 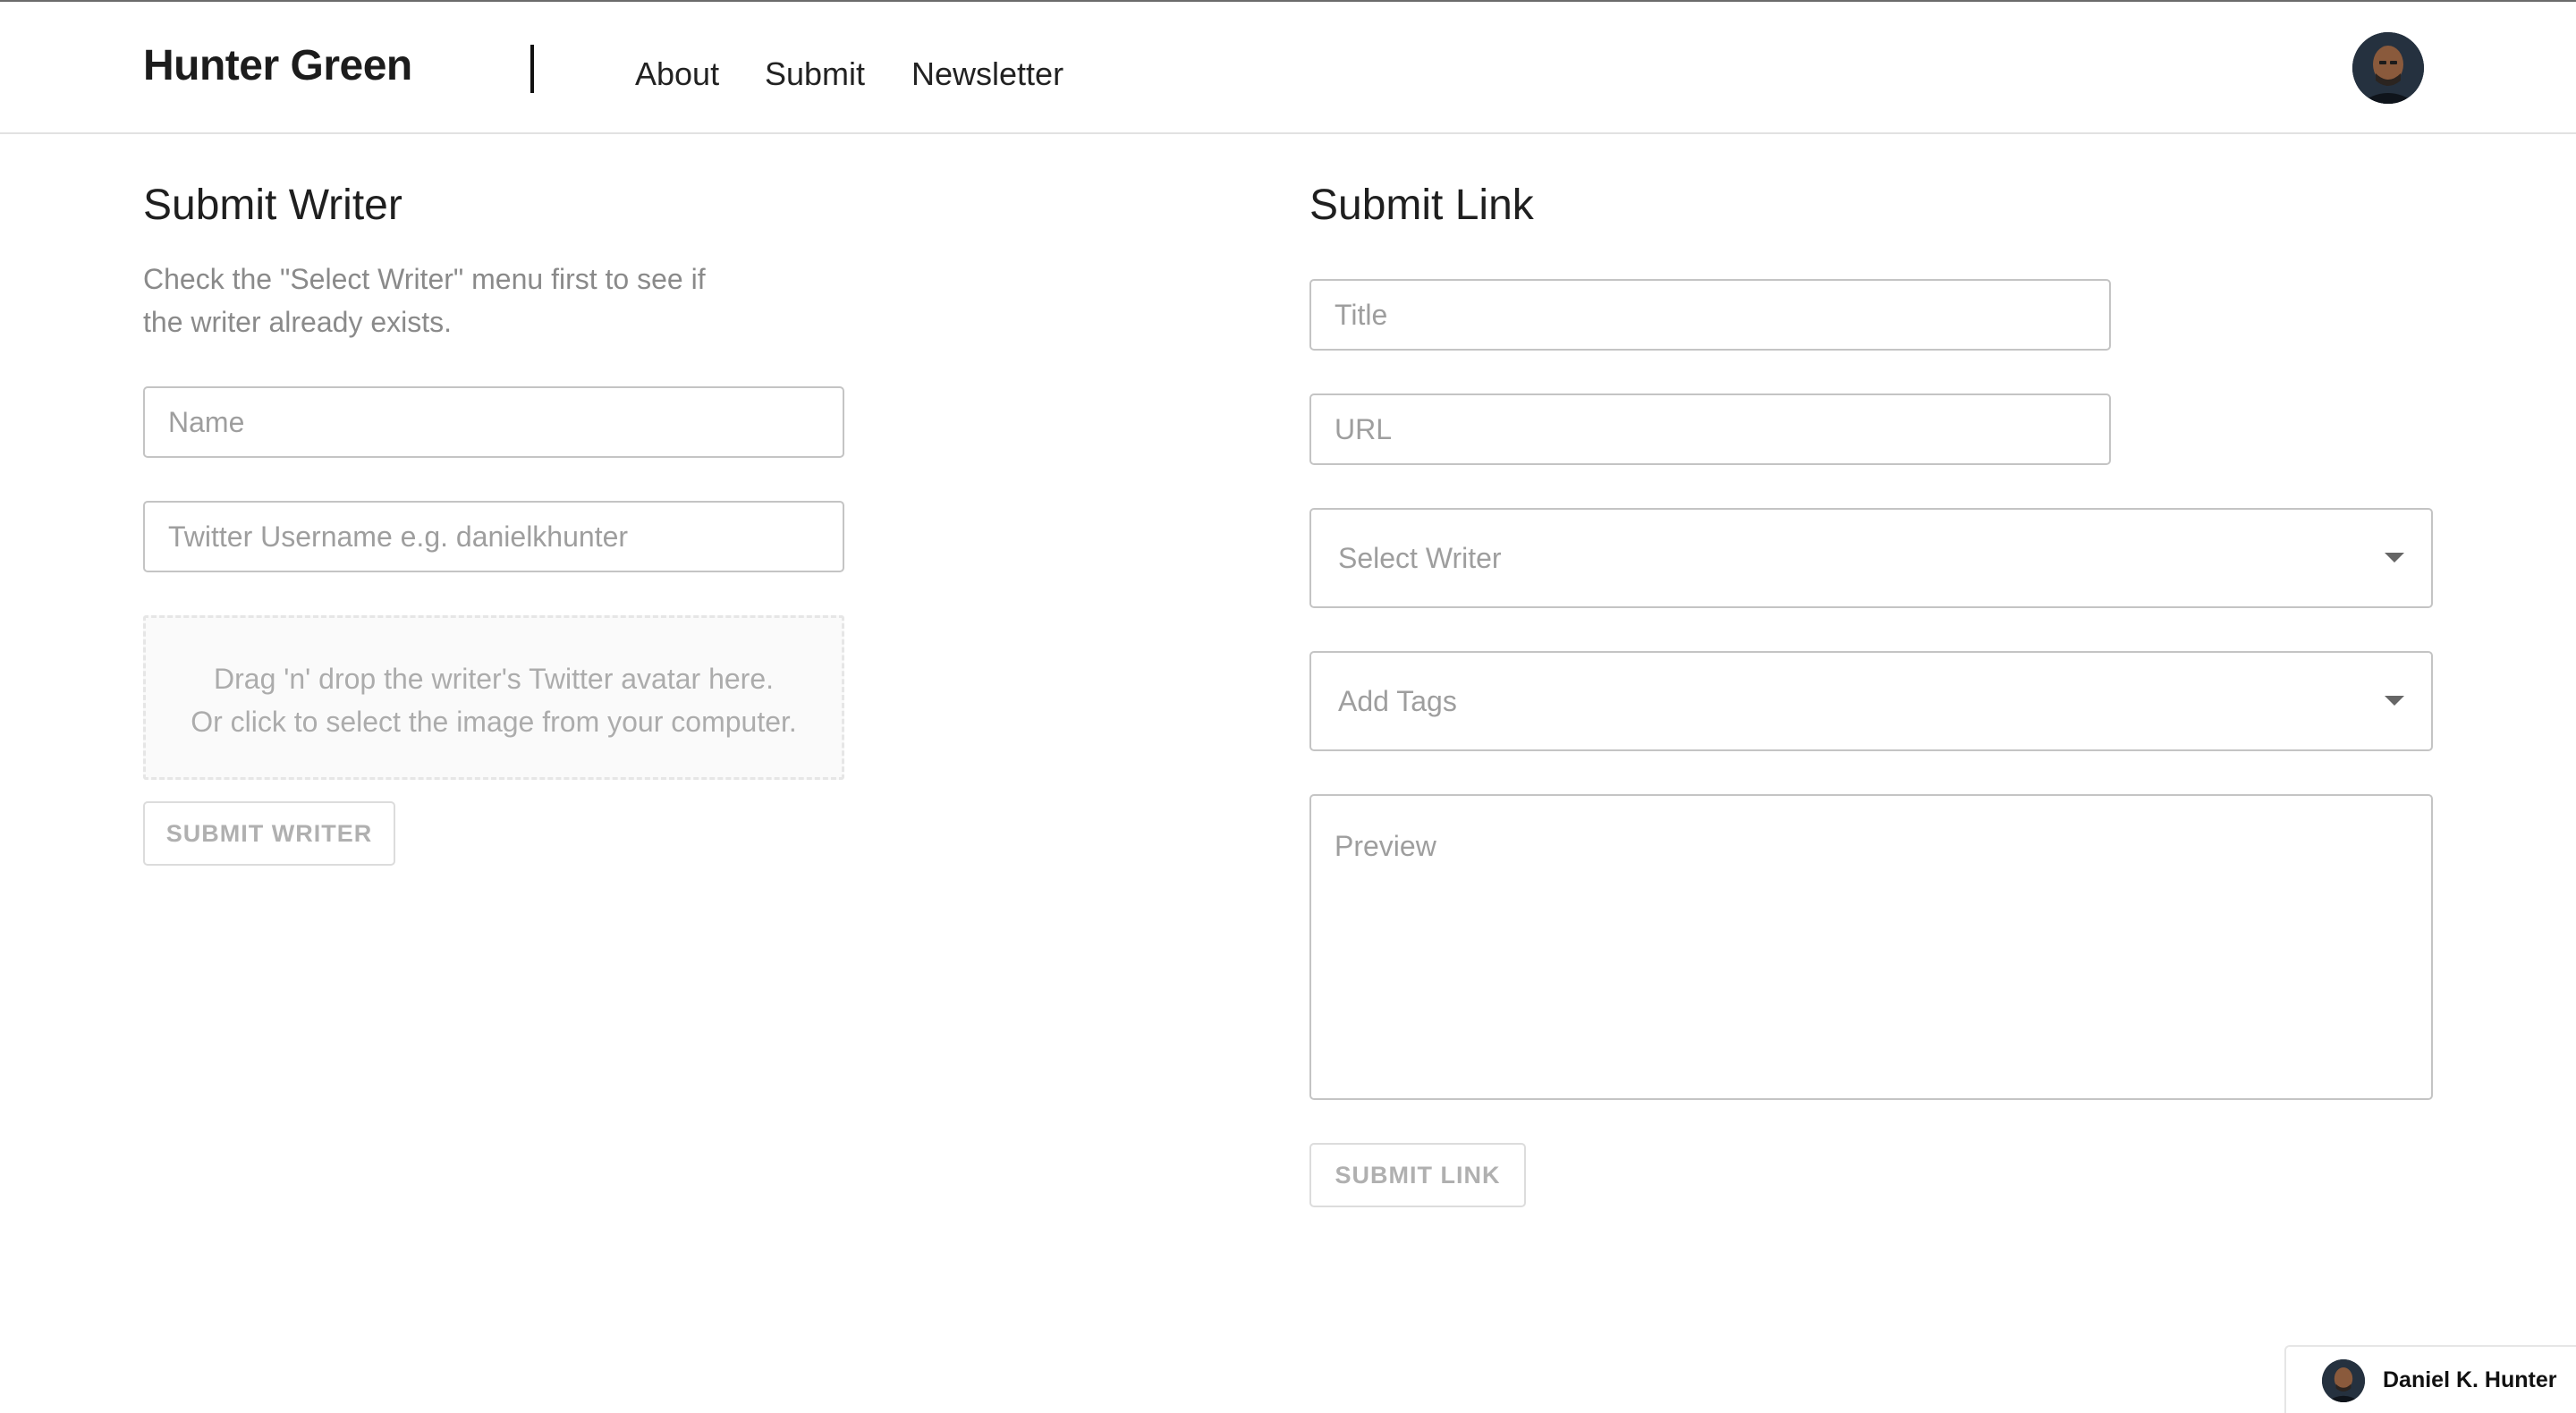 I want to click on nav-about-link: About, so click(x=677, y=74).